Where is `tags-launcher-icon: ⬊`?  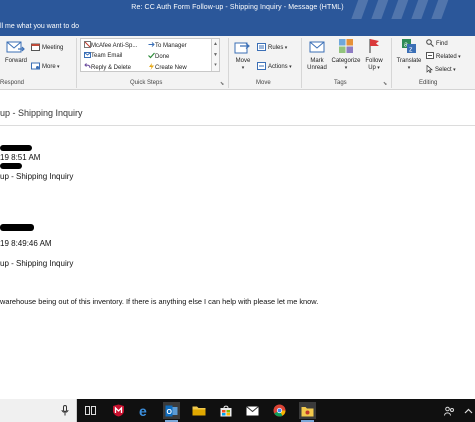 tags-launcher-icon: ⬊ is located at coordinates (385, 84).